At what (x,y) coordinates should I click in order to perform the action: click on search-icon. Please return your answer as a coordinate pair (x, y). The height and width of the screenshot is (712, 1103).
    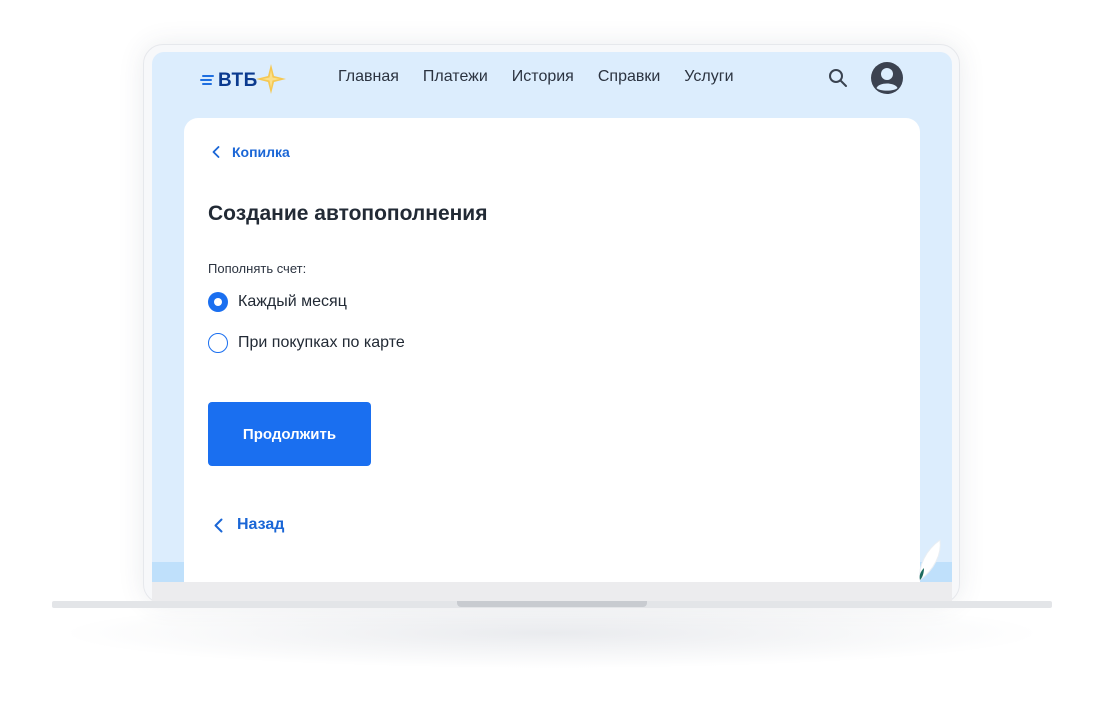
    Looking at the image, I should click on (838, 78).